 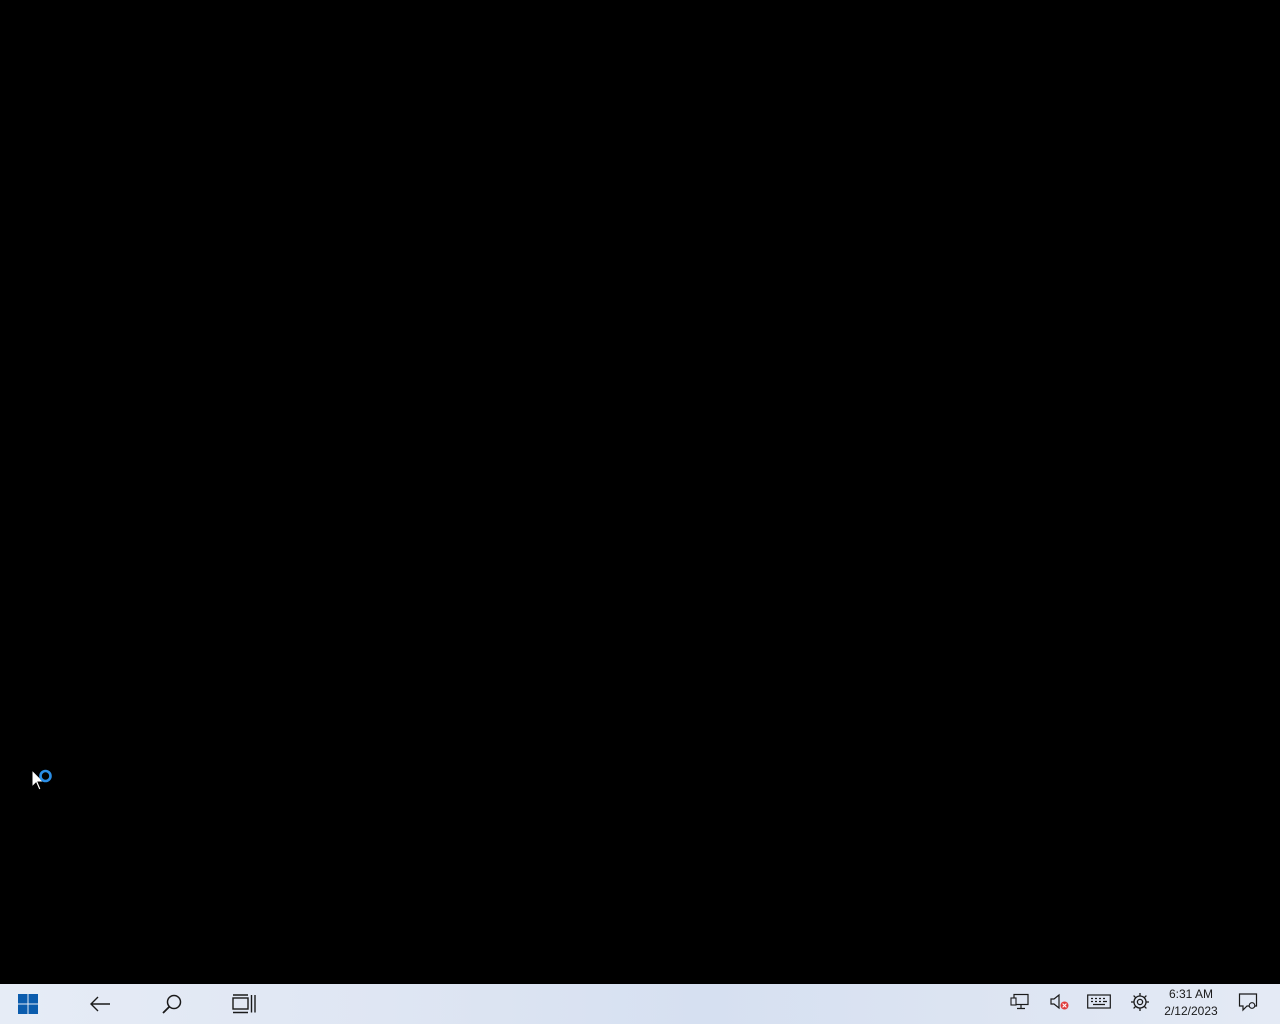 I want to click on clock-date: 2/12/2023, so click(x=1191, y=1011).